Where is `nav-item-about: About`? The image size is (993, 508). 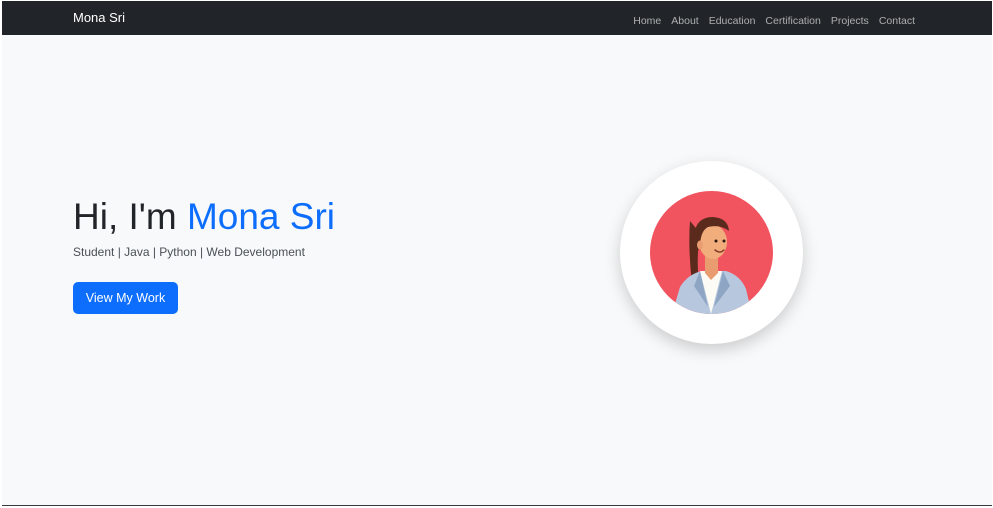 nav-item-about: About is located at coordinates (684, 20).